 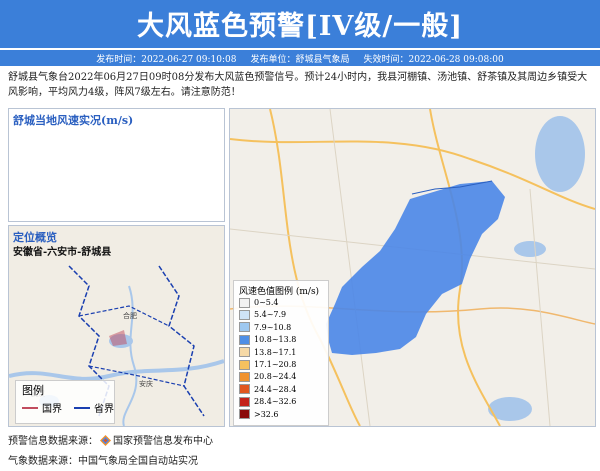 I want to click on wind-legend-row: 5.4~7.9, so click(x=262, y=314).